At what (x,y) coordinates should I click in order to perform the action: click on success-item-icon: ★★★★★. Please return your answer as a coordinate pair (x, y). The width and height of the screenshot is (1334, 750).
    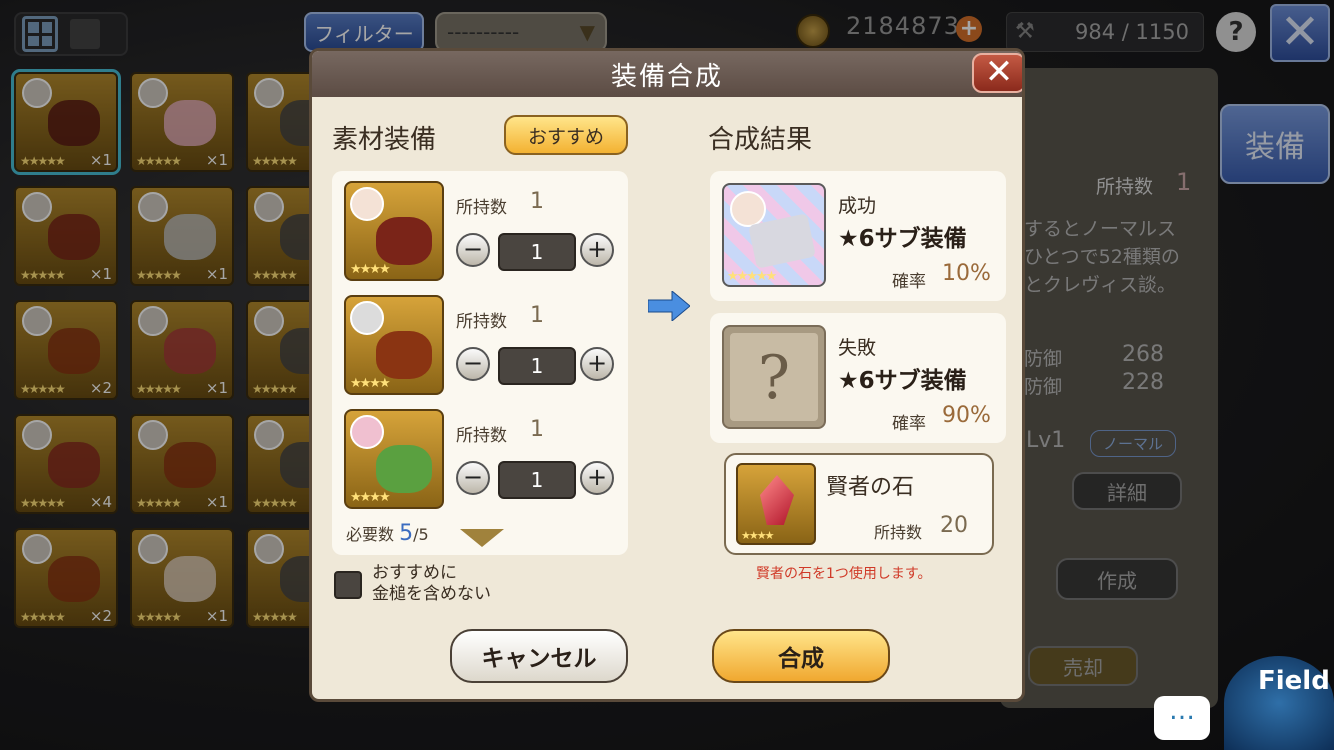
    Looking at the image, I should click on (774, 235).